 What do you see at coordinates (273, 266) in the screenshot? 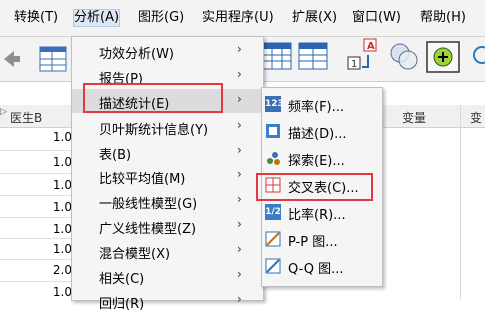
I see `qq-plot-icon` at bounding box center [273, 266].